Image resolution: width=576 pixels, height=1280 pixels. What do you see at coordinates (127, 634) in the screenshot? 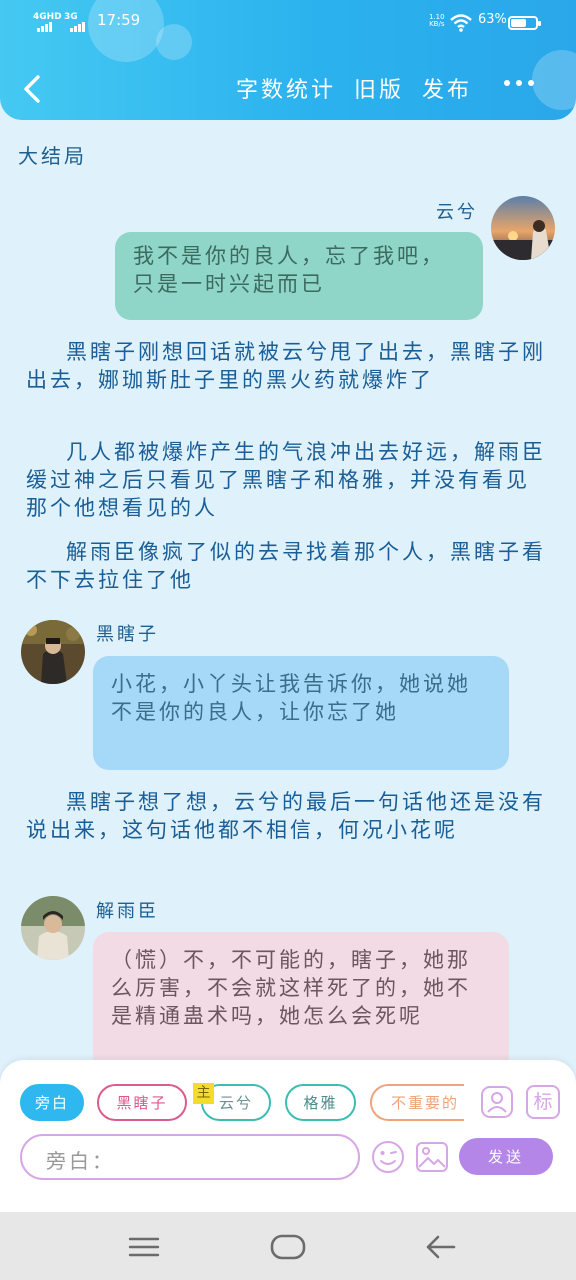
I see `speaker-name: 黑瞎子` at bounding box center [127, 634].